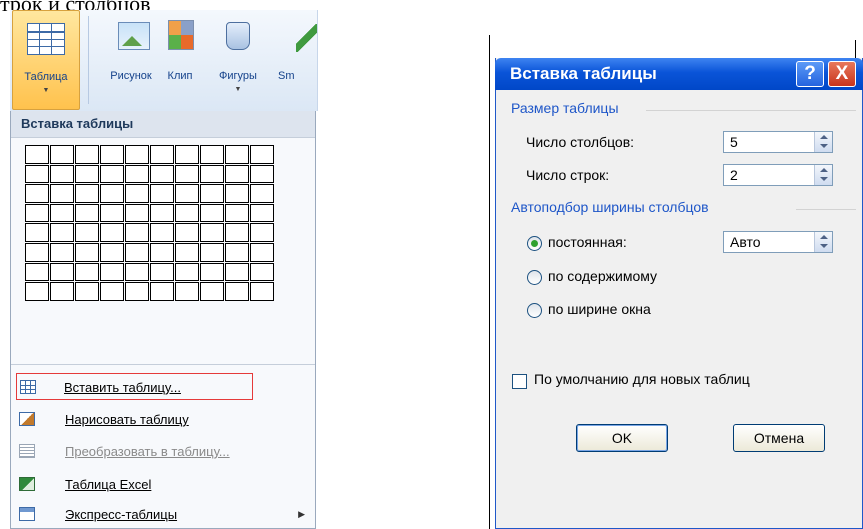 Image resolution: width=863 pixels, height=529 pixels. Describe the element at coordinates (534, 310) in the screenshot. I see `radio-autofit-window` at that location.